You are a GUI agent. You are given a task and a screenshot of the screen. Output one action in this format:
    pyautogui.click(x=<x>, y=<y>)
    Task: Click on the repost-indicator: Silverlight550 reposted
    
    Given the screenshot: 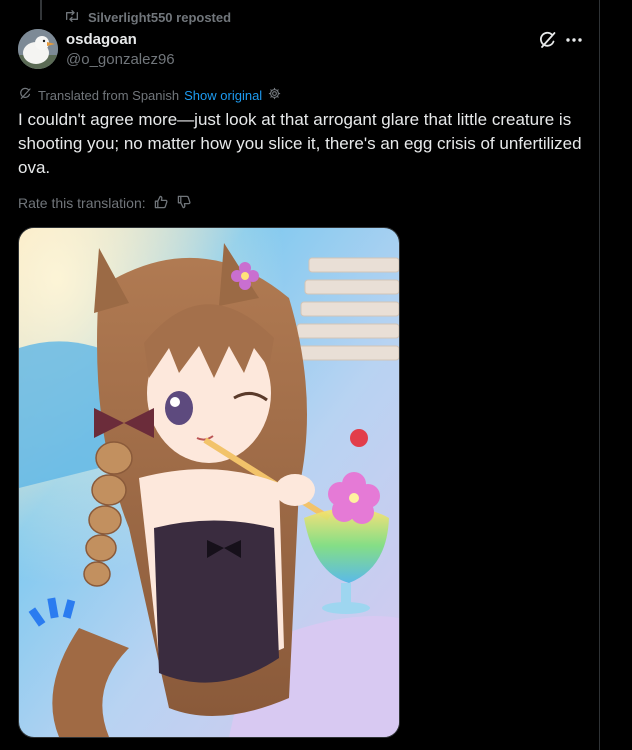 What is the action you would take?
    pyautogui.click(x=147, y=17)
    